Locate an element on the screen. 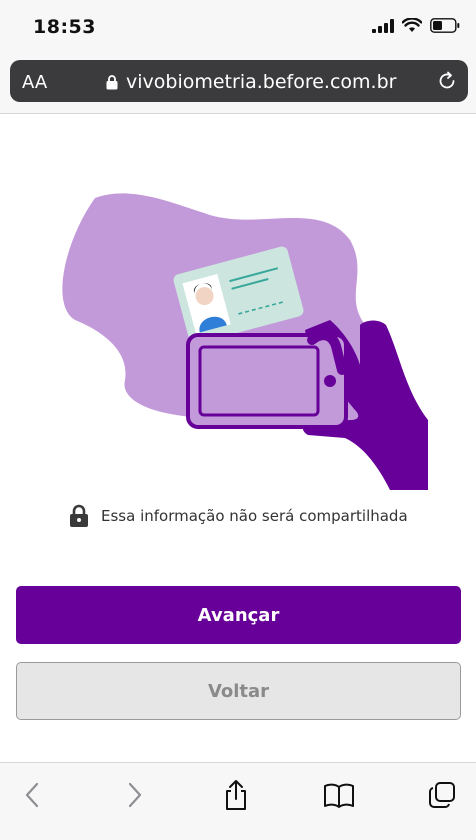  back-button: Voltar is located at coordinates (238, 691).